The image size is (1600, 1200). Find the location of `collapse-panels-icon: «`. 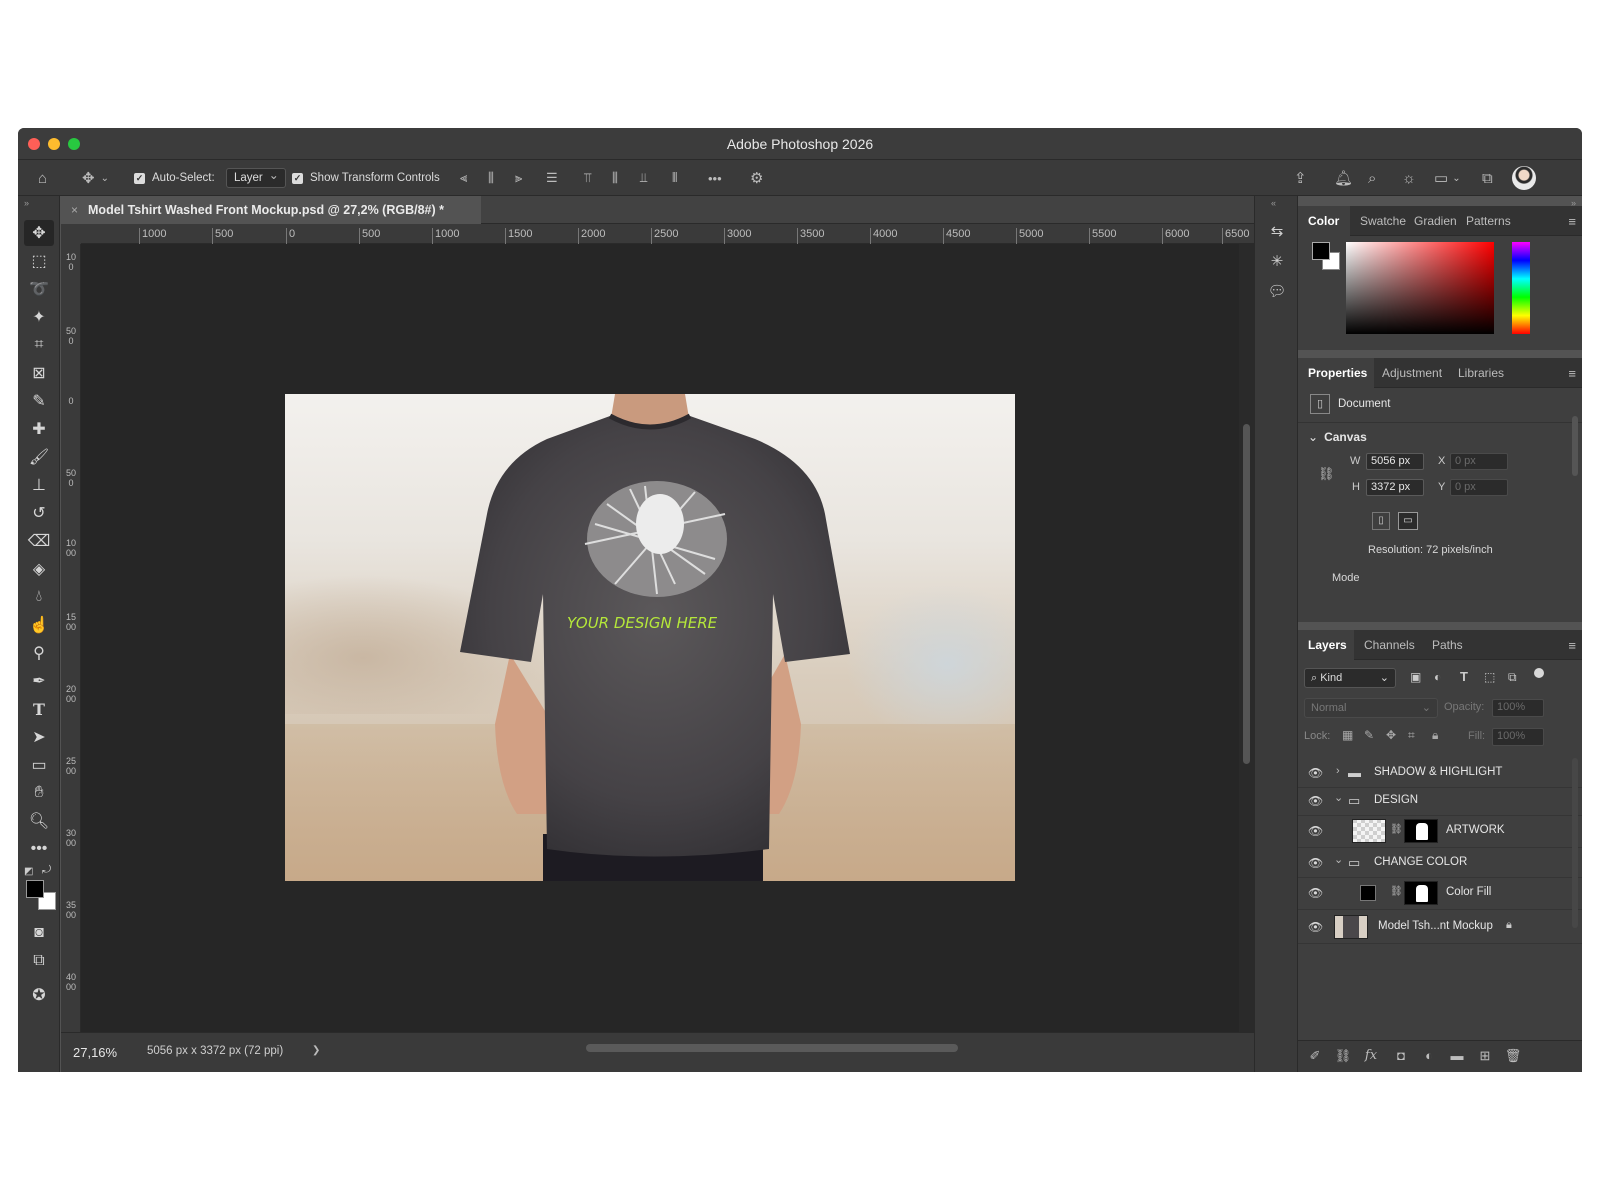

collapse-panels-icon: « is located at coordinates (1273, 203).